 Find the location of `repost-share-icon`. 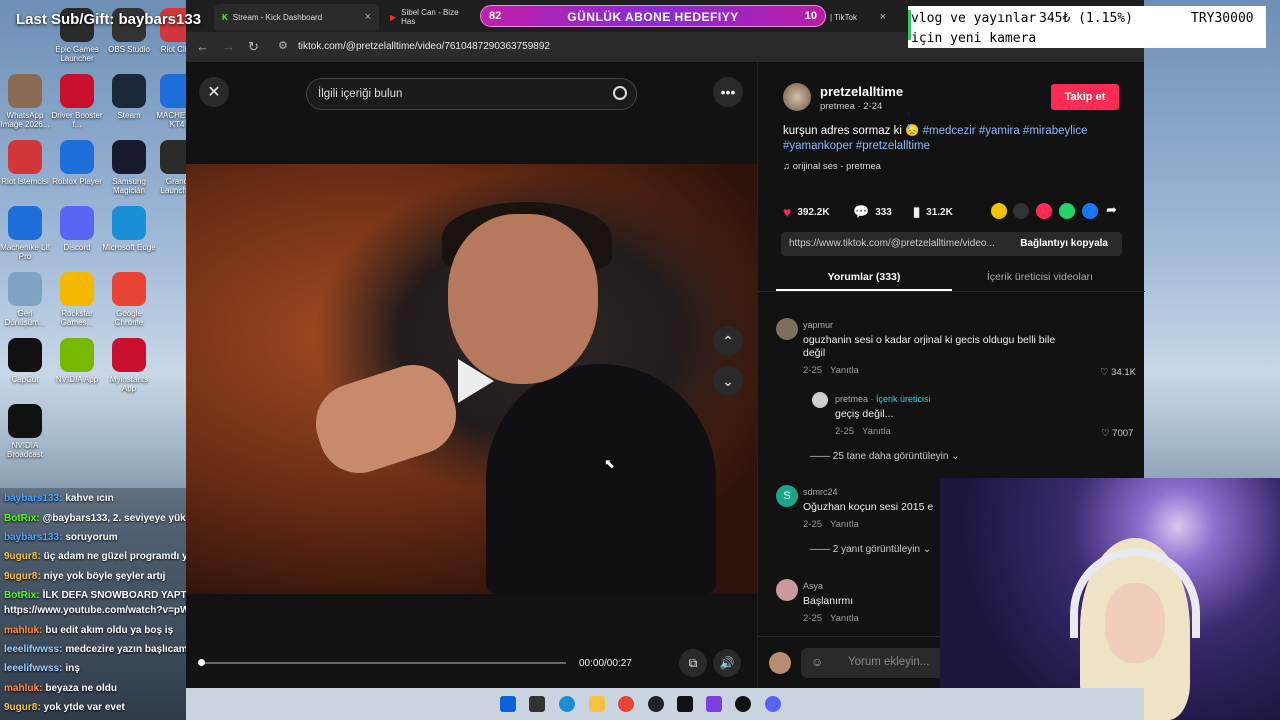

repost-share-icon is located at coordinates (999, 211).